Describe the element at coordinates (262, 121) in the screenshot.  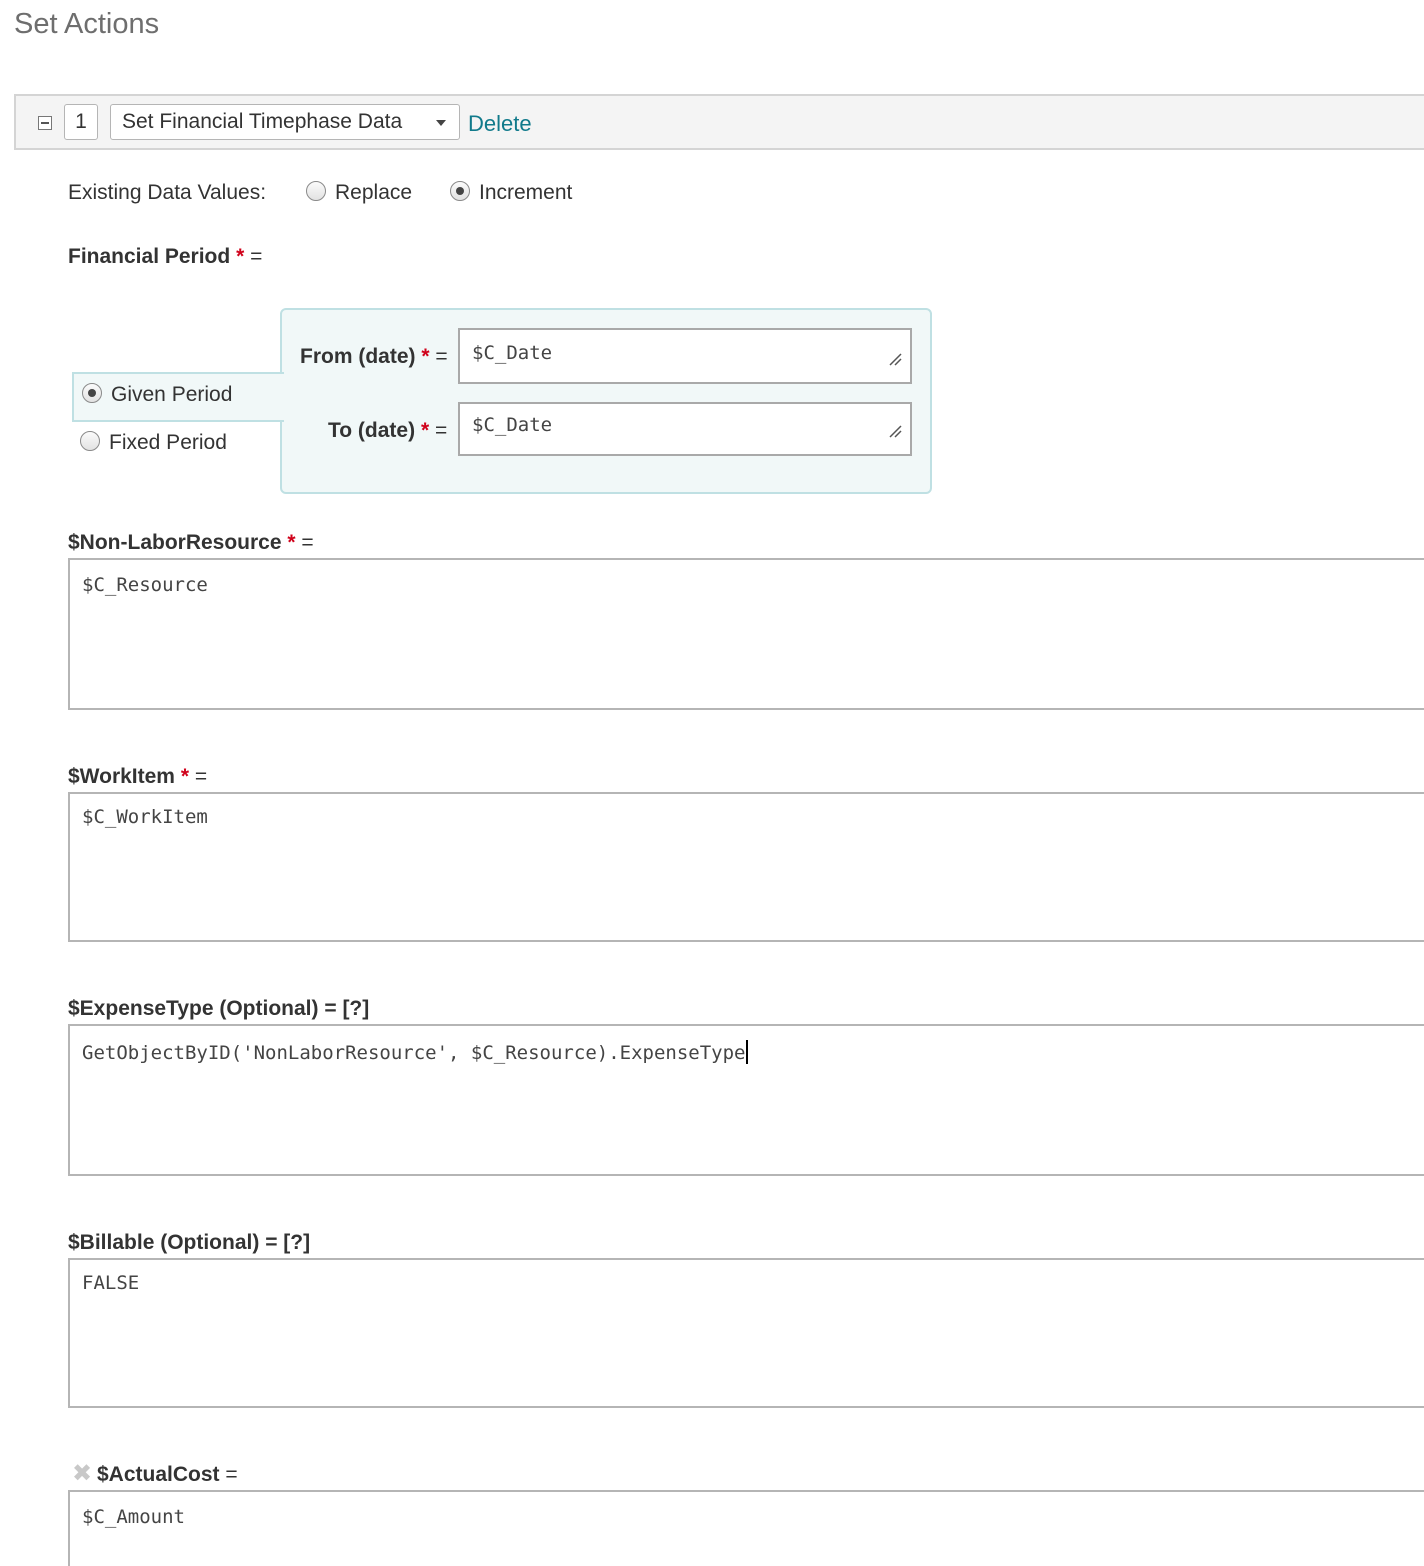
I see `action-type-value: Set Financial Timephase Data` at that location.